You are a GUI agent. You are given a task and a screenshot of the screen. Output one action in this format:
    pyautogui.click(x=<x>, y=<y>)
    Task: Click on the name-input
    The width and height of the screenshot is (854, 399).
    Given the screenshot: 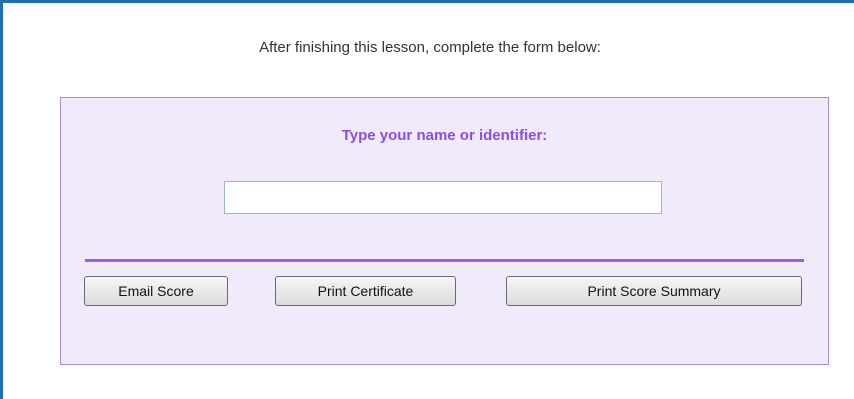 What is the action you would take?
    pyautogui.click(x=443, y=197)
    